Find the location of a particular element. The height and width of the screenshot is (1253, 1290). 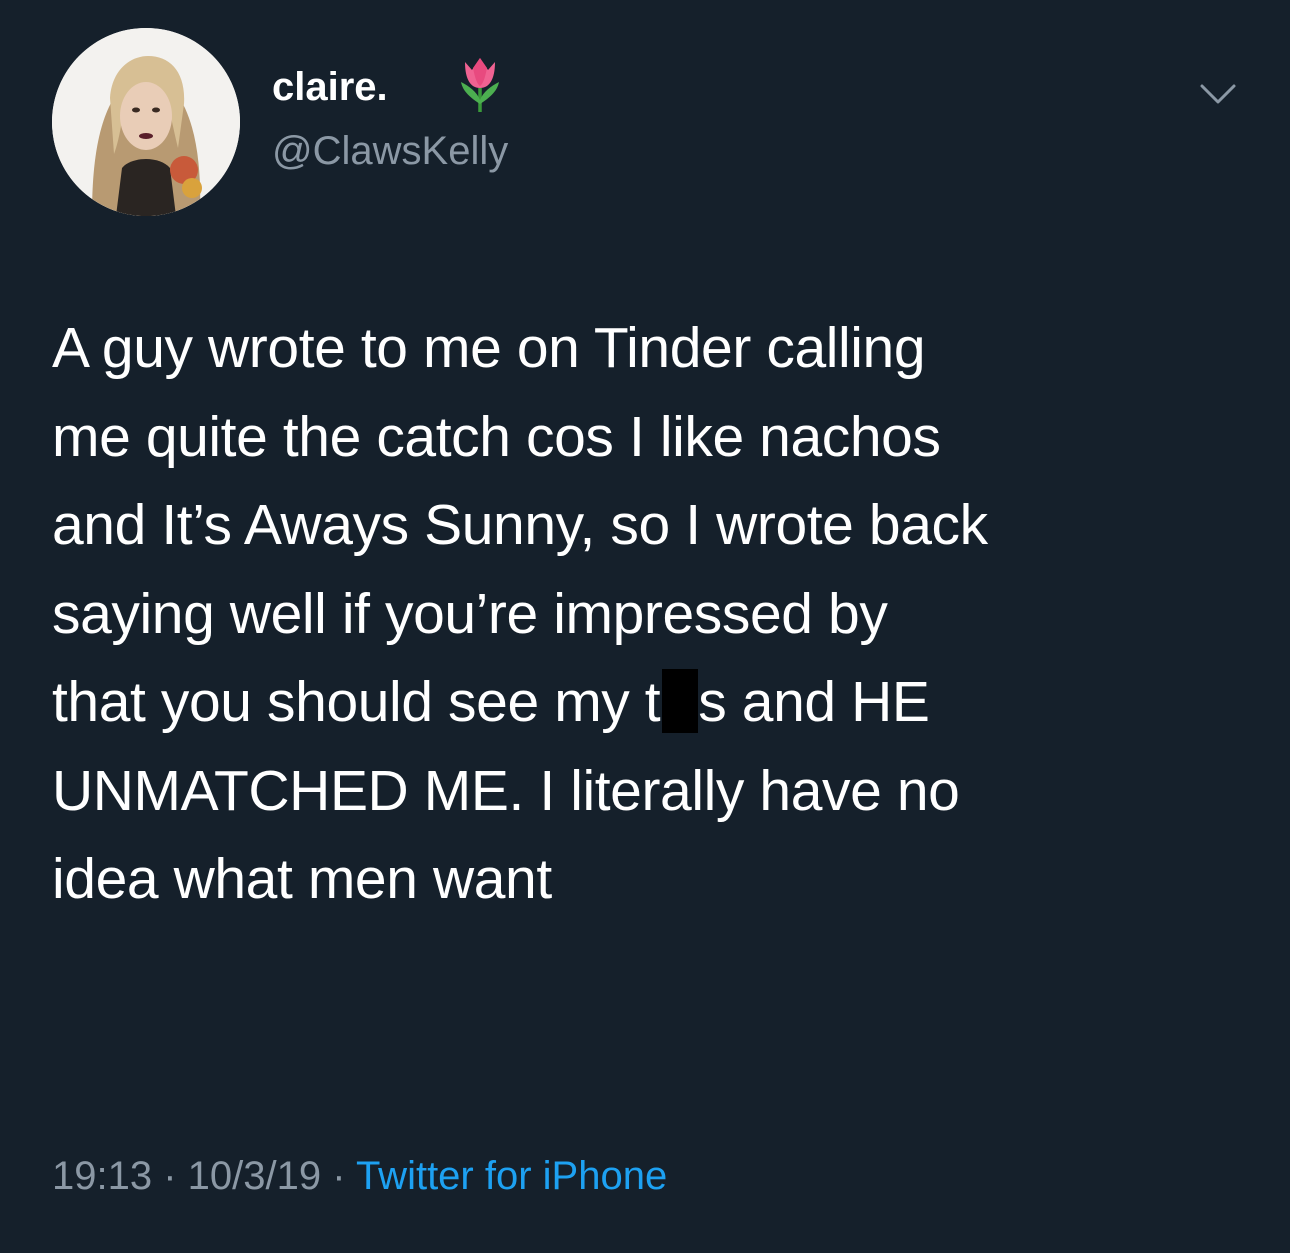

avatar-photo is located at coordinates (146, 122).